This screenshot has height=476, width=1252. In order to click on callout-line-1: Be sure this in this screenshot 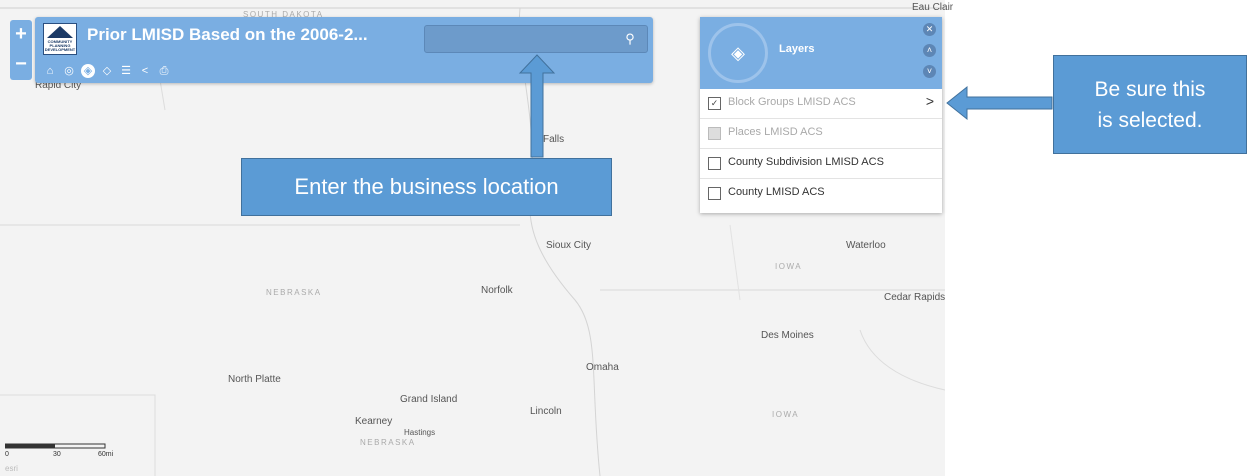, I will do `click(1150, 89)`.